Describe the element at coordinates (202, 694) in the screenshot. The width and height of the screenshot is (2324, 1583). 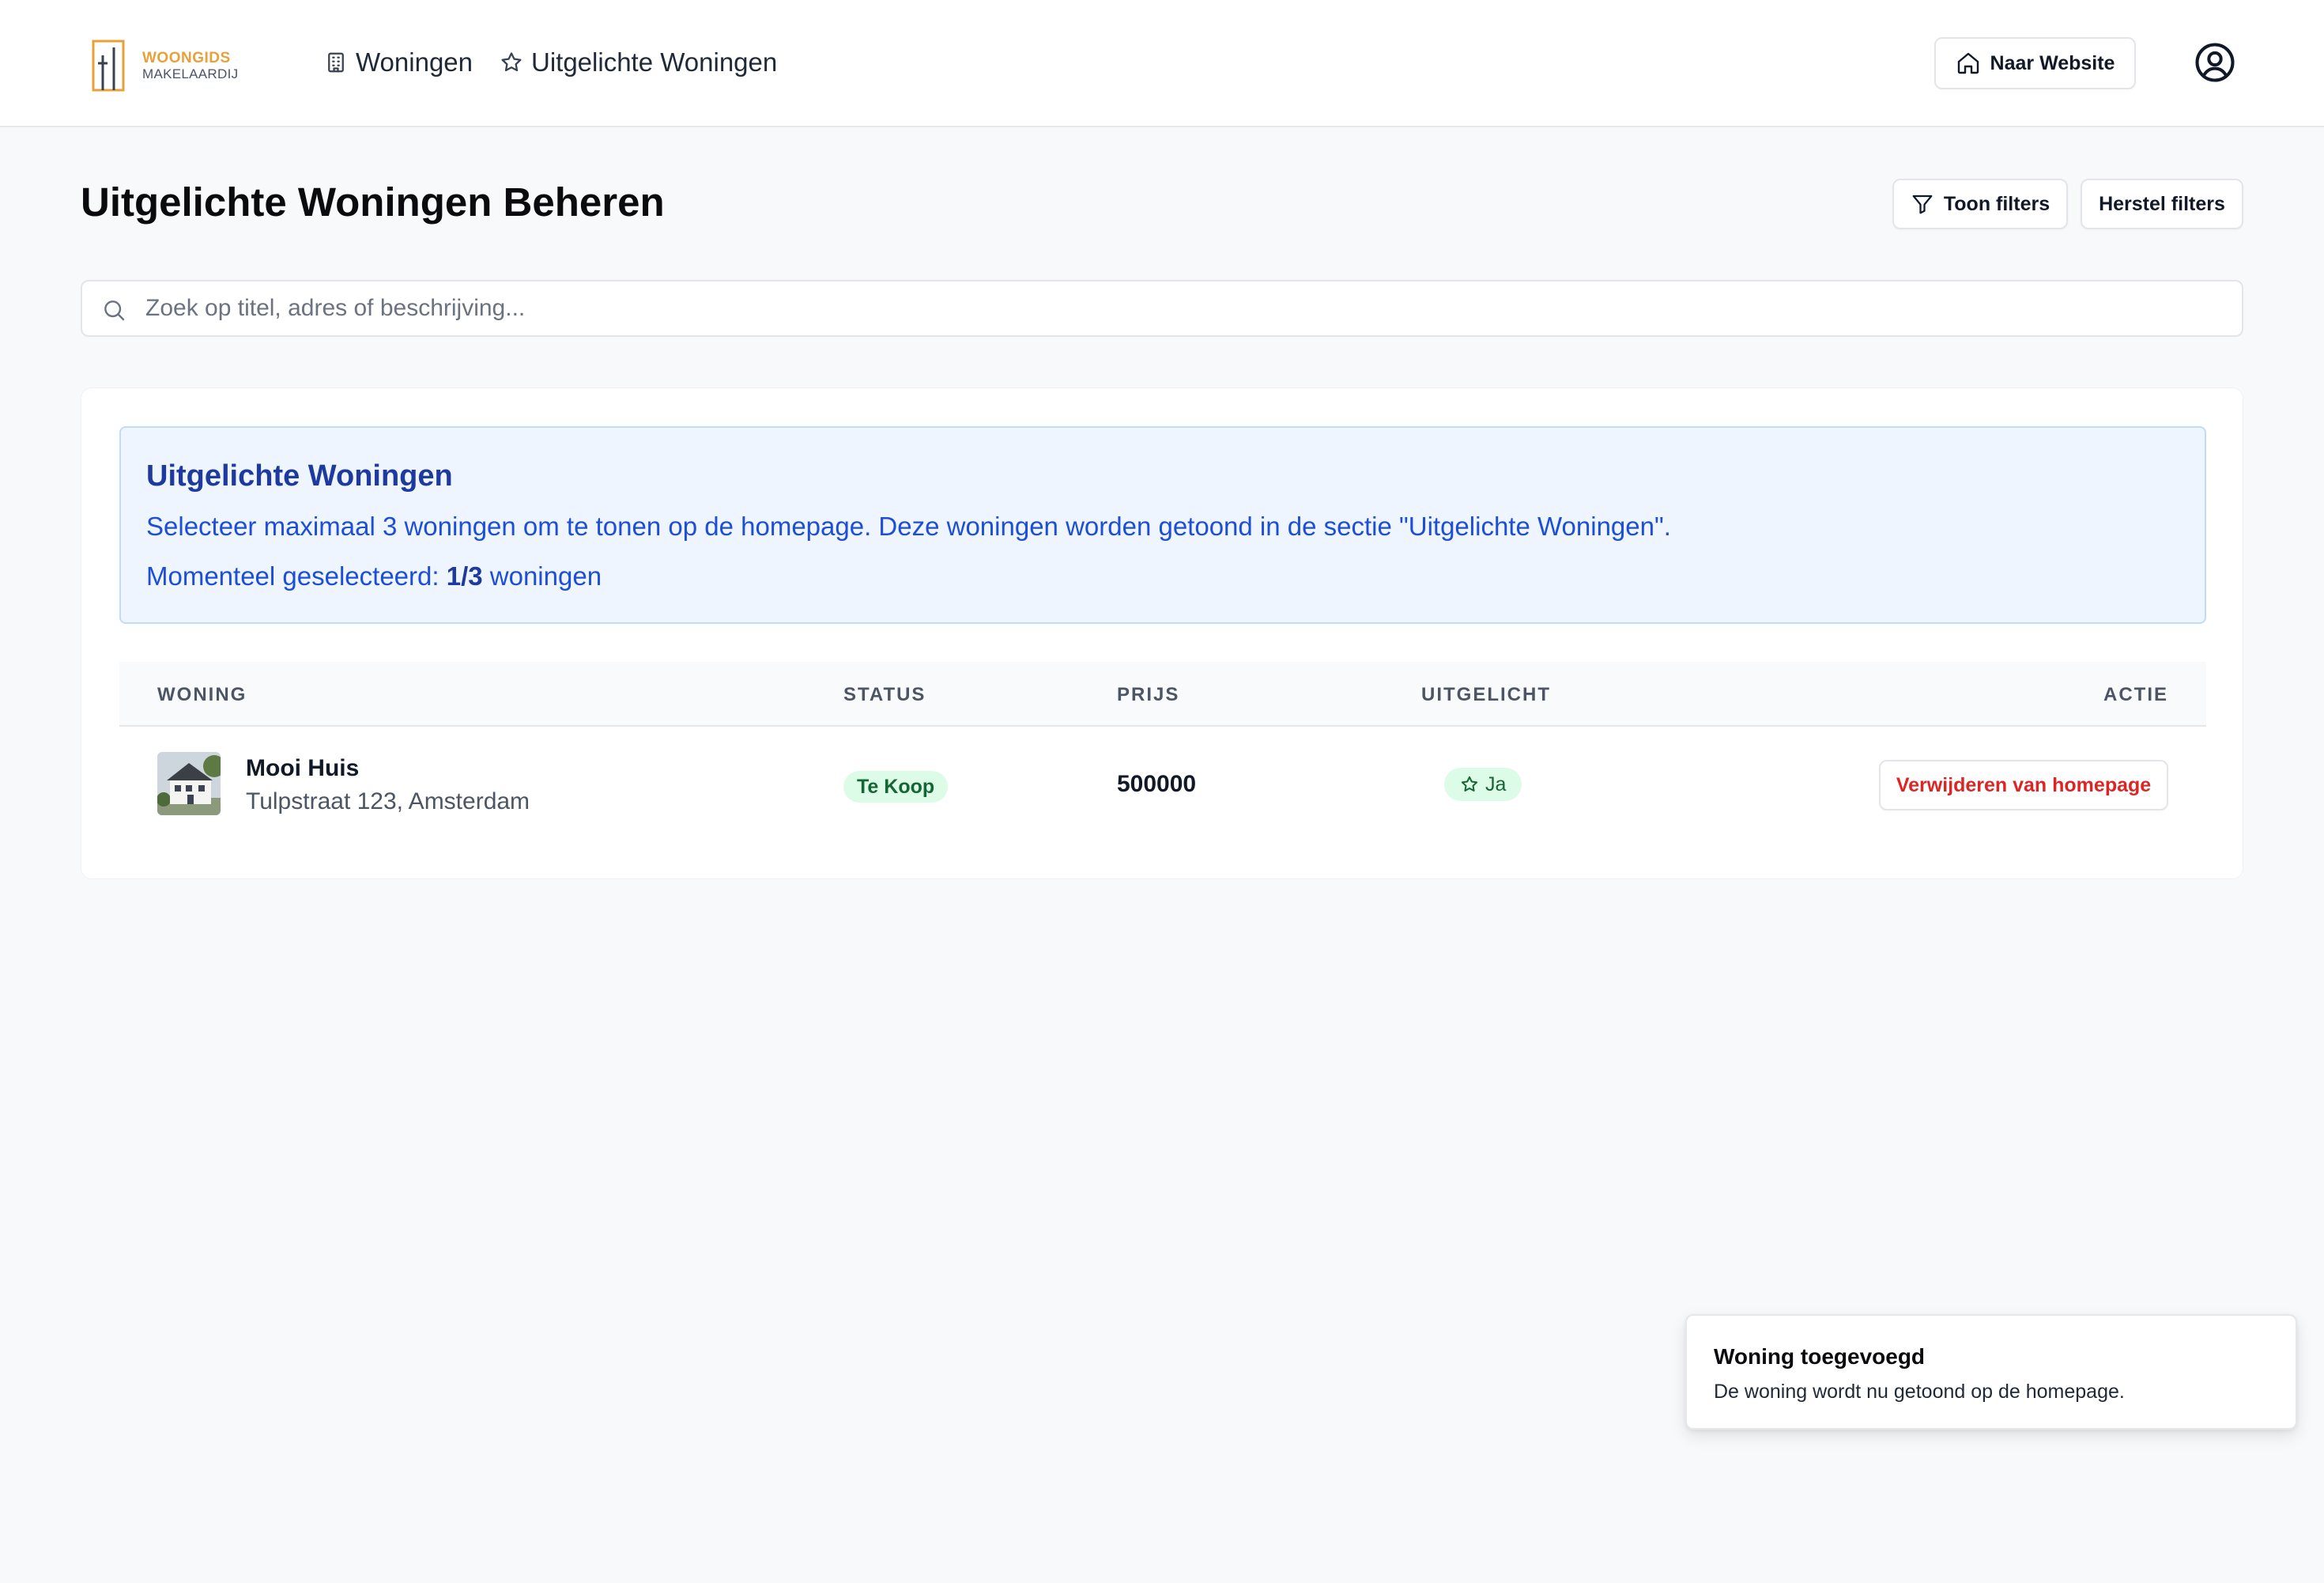
I see `column-header-woning: WONING` at that location.